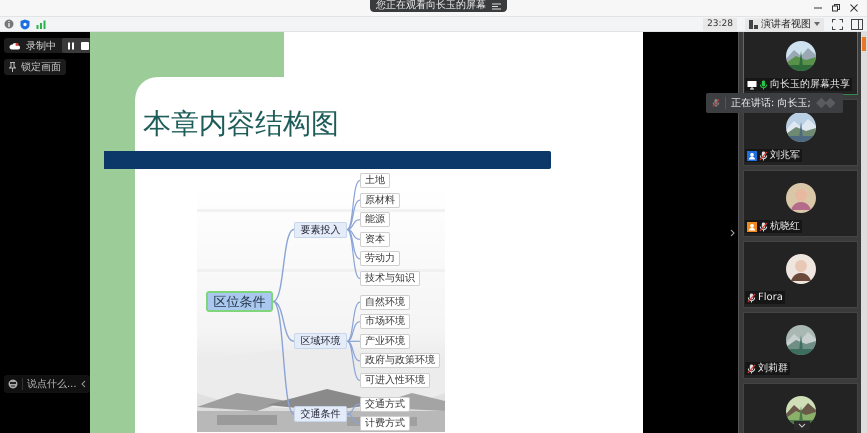 Image resolution: width=867 pixels, height=433 pixels. I want to click on video-tile, so click(800, 408).